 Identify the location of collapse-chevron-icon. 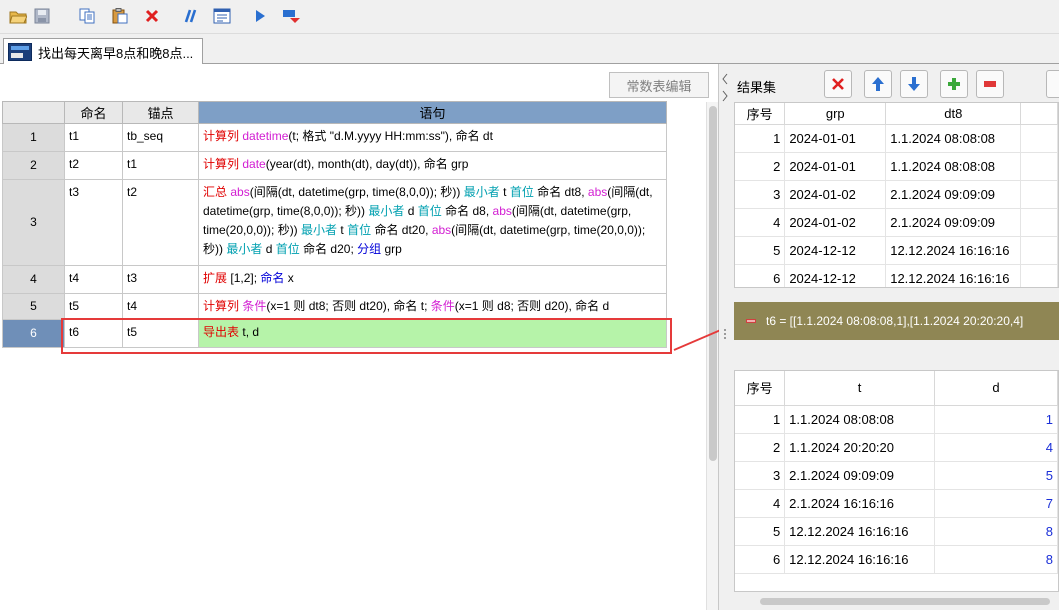
(725, 90).